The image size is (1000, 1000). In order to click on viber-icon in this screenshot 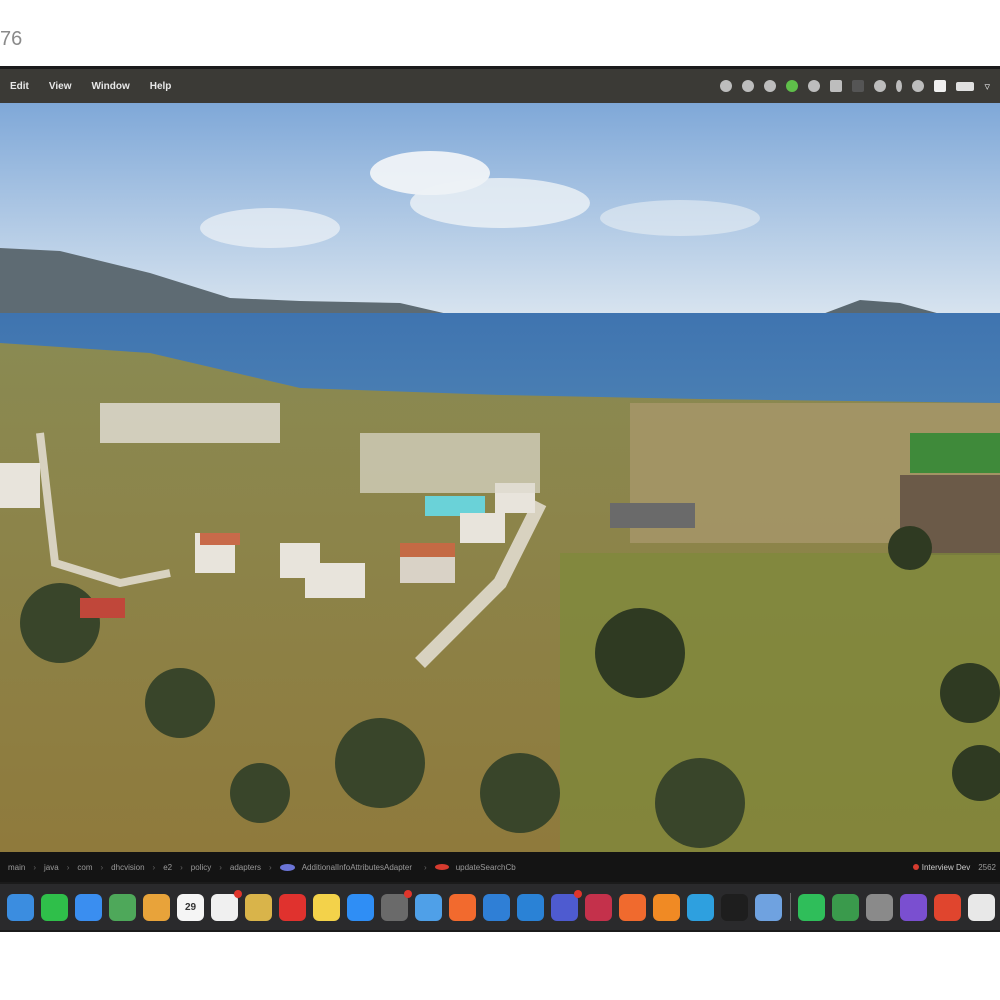, I will do `click(913, 907)`.